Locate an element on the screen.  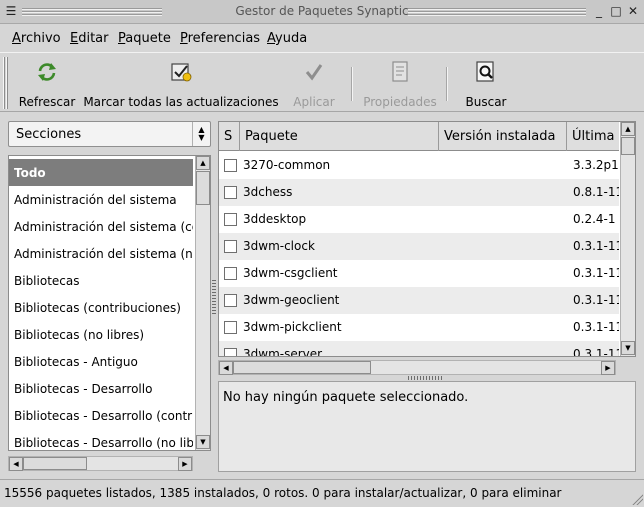
minimize-icon: _ is located at coordinates (599, 11).